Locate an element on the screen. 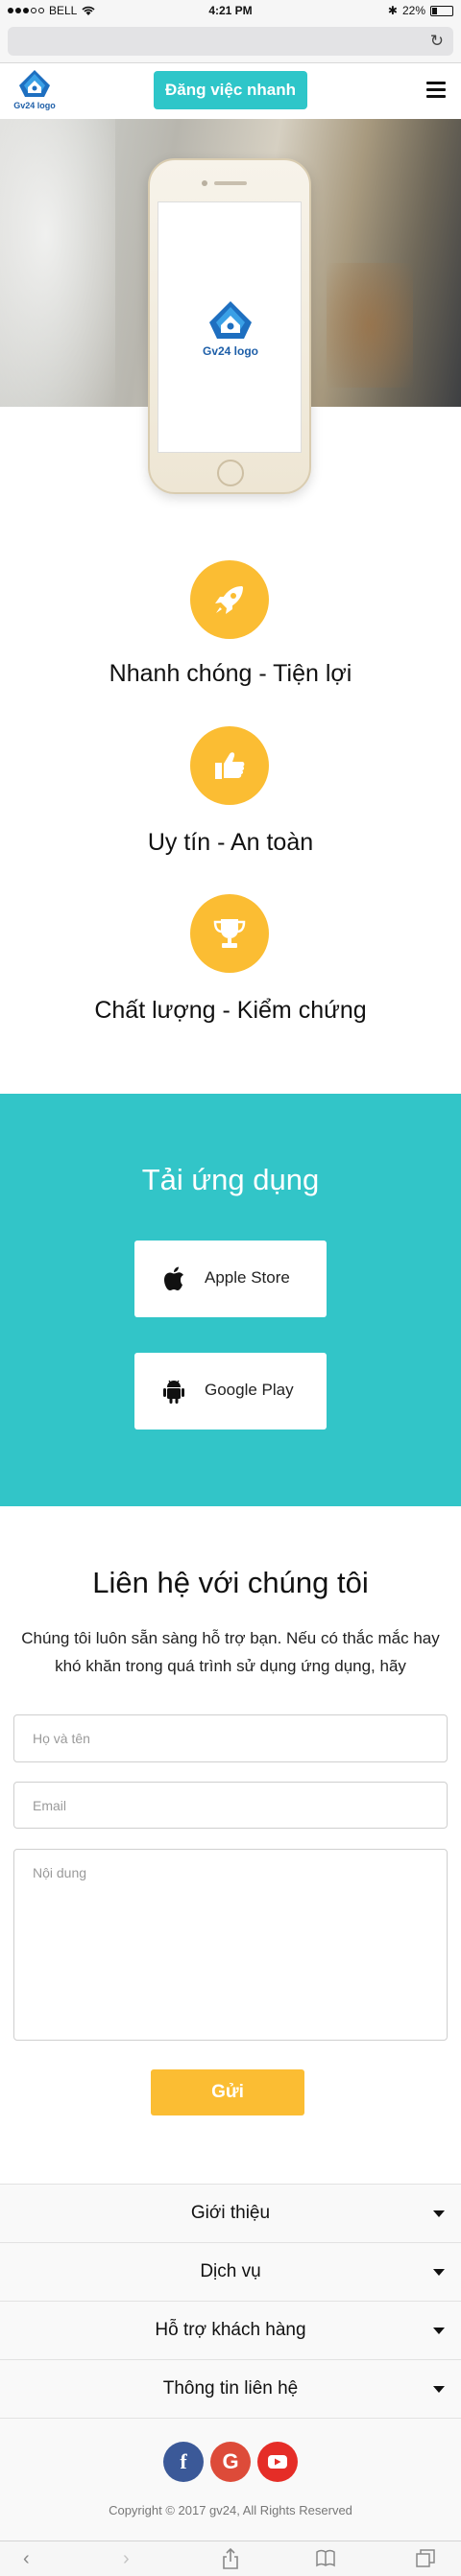  phone-screen: Gv24 logo is located at coordinates (230, 327).